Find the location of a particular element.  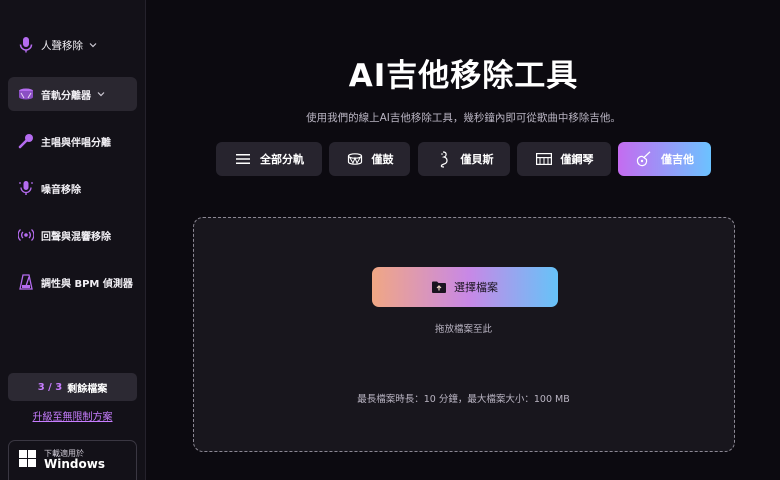

tab-all-stems: 全部分軌 is located at coordinates (269, 159).